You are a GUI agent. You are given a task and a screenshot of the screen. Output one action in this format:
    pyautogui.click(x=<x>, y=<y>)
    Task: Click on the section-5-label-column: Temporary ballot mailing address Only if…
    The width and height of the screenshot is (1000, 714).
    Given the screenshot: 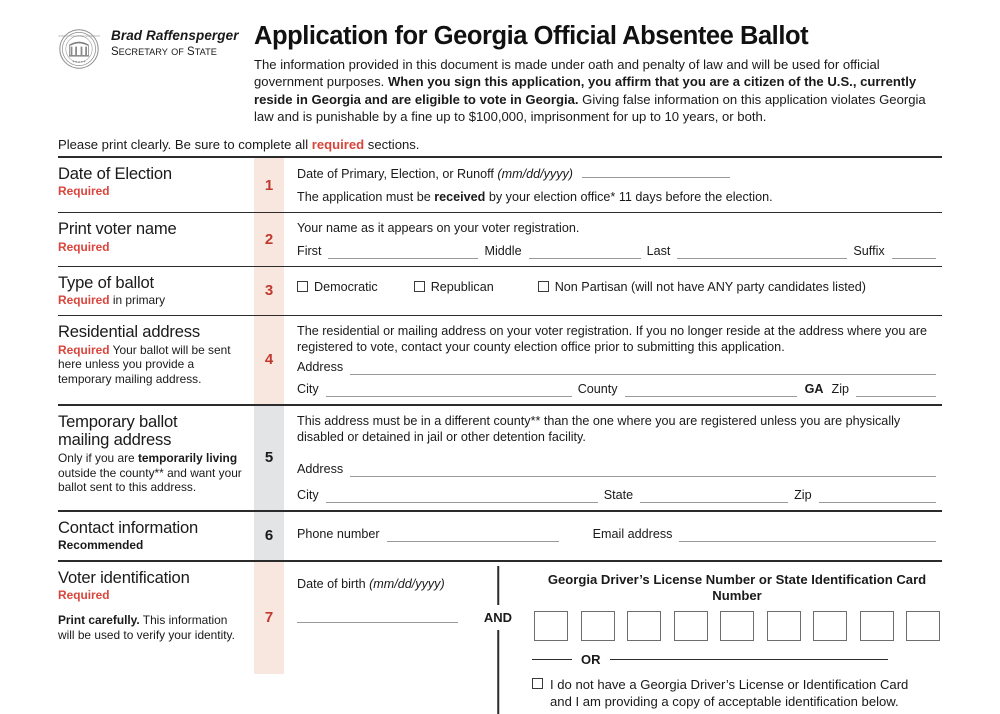 What is the action you would take?
    pyautogui.click(x=156, y=458)
    